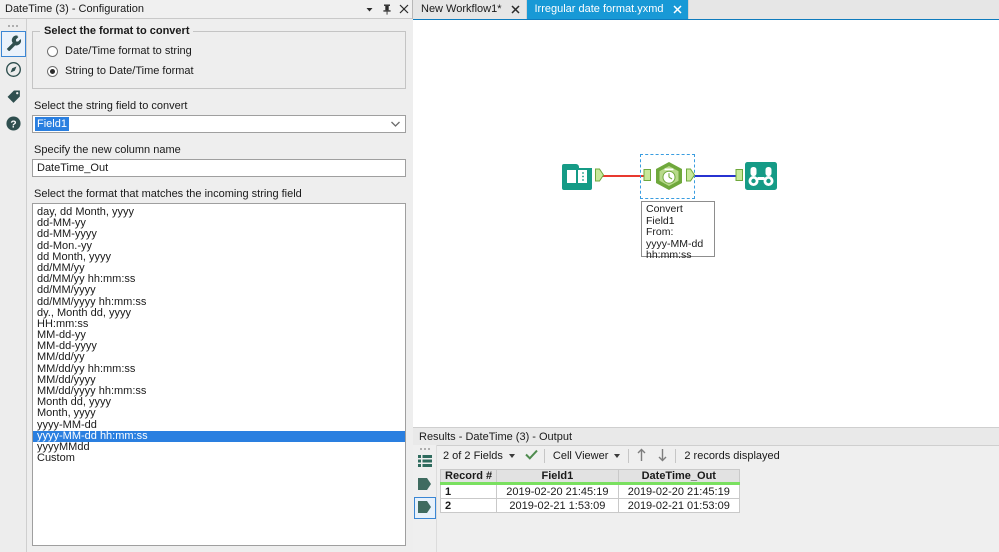 The height and width of the screenshot is (552, 999). I want to click on format-list-item: yyyy-MM-dd hh:mm:ss, so click(219, 436).